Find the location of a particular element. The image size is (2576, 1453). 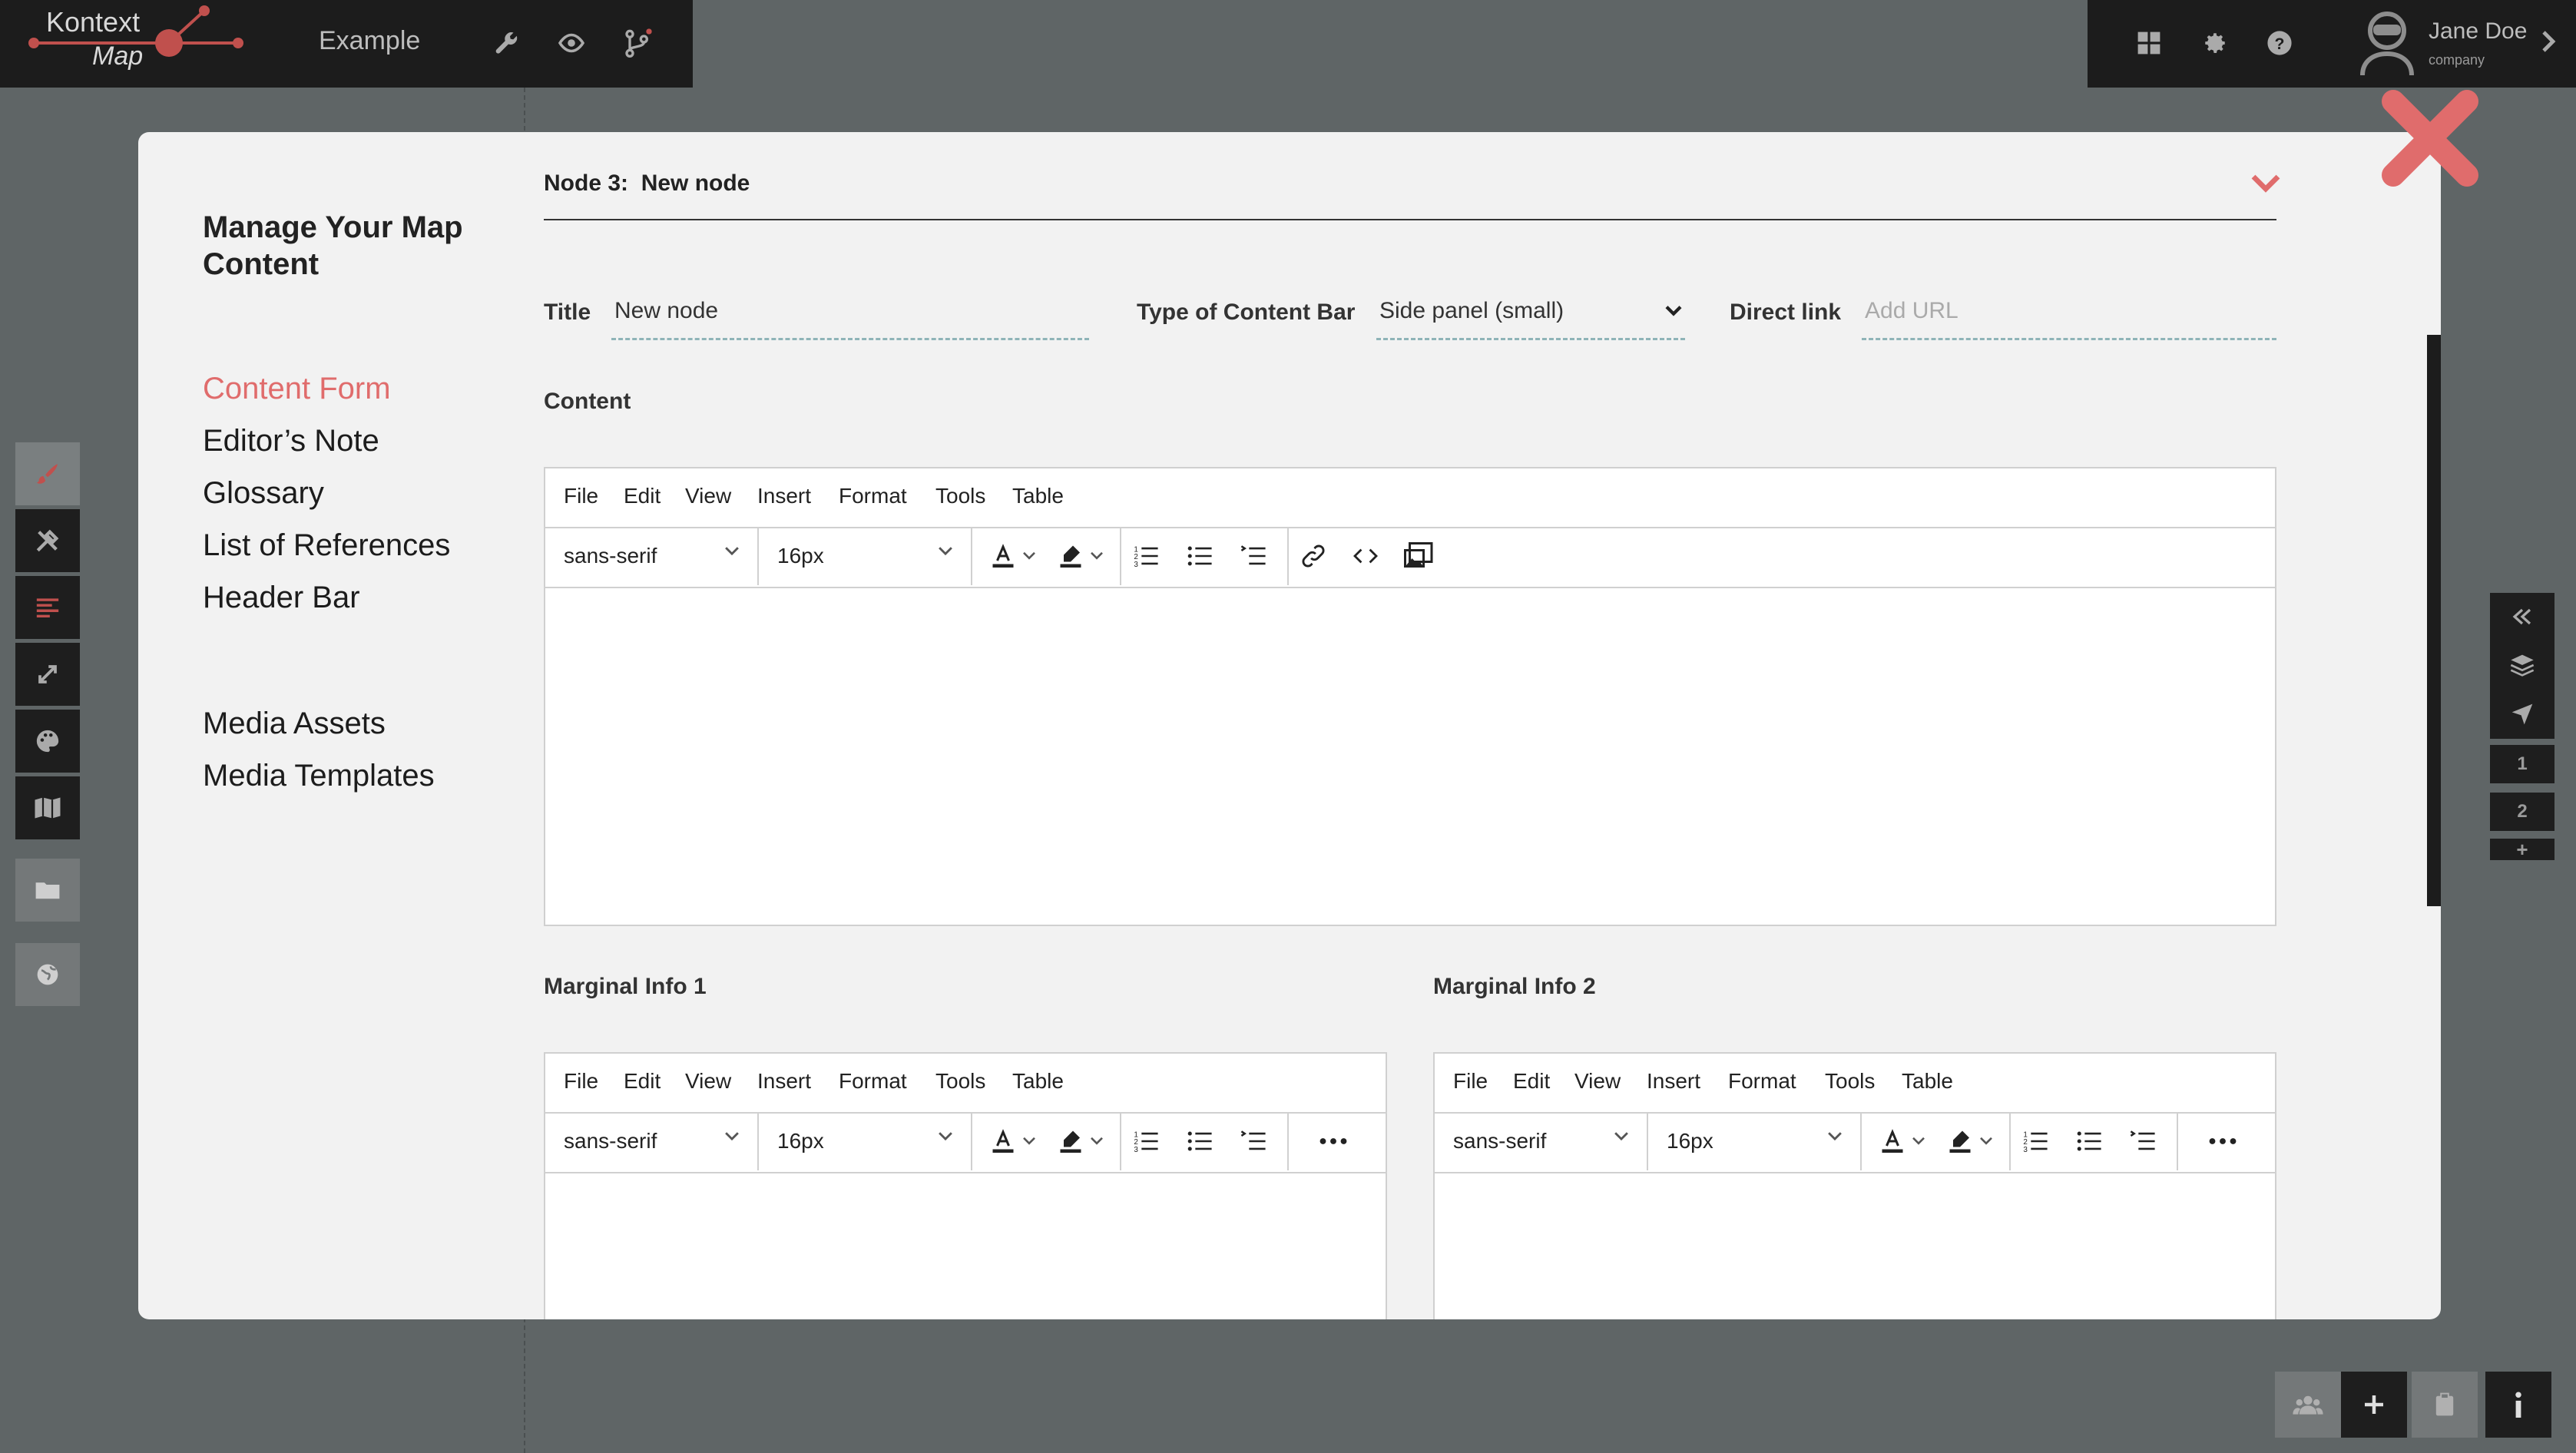

sidebar-link-media-assets: Media Assets is located at coordinates (295, 724).